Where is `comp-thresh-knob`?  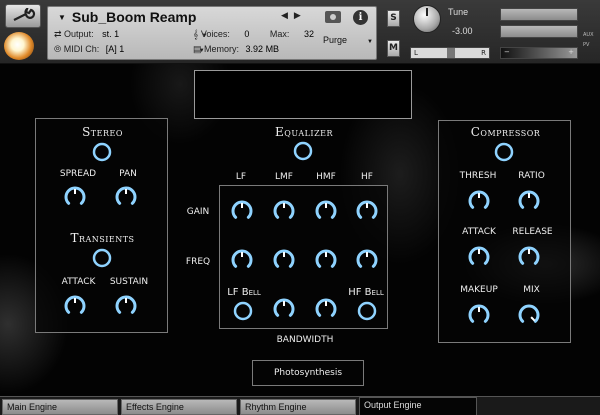 comp-thresh-knob is located at coordinates (479, 203).